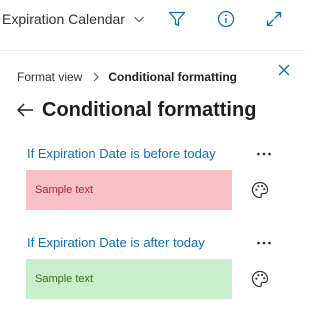 The image size is (320, 309). Describe the element at coordinates (152, 20) in the screenshot. I see `top-toolbar: Expiration Calendar` at that location.